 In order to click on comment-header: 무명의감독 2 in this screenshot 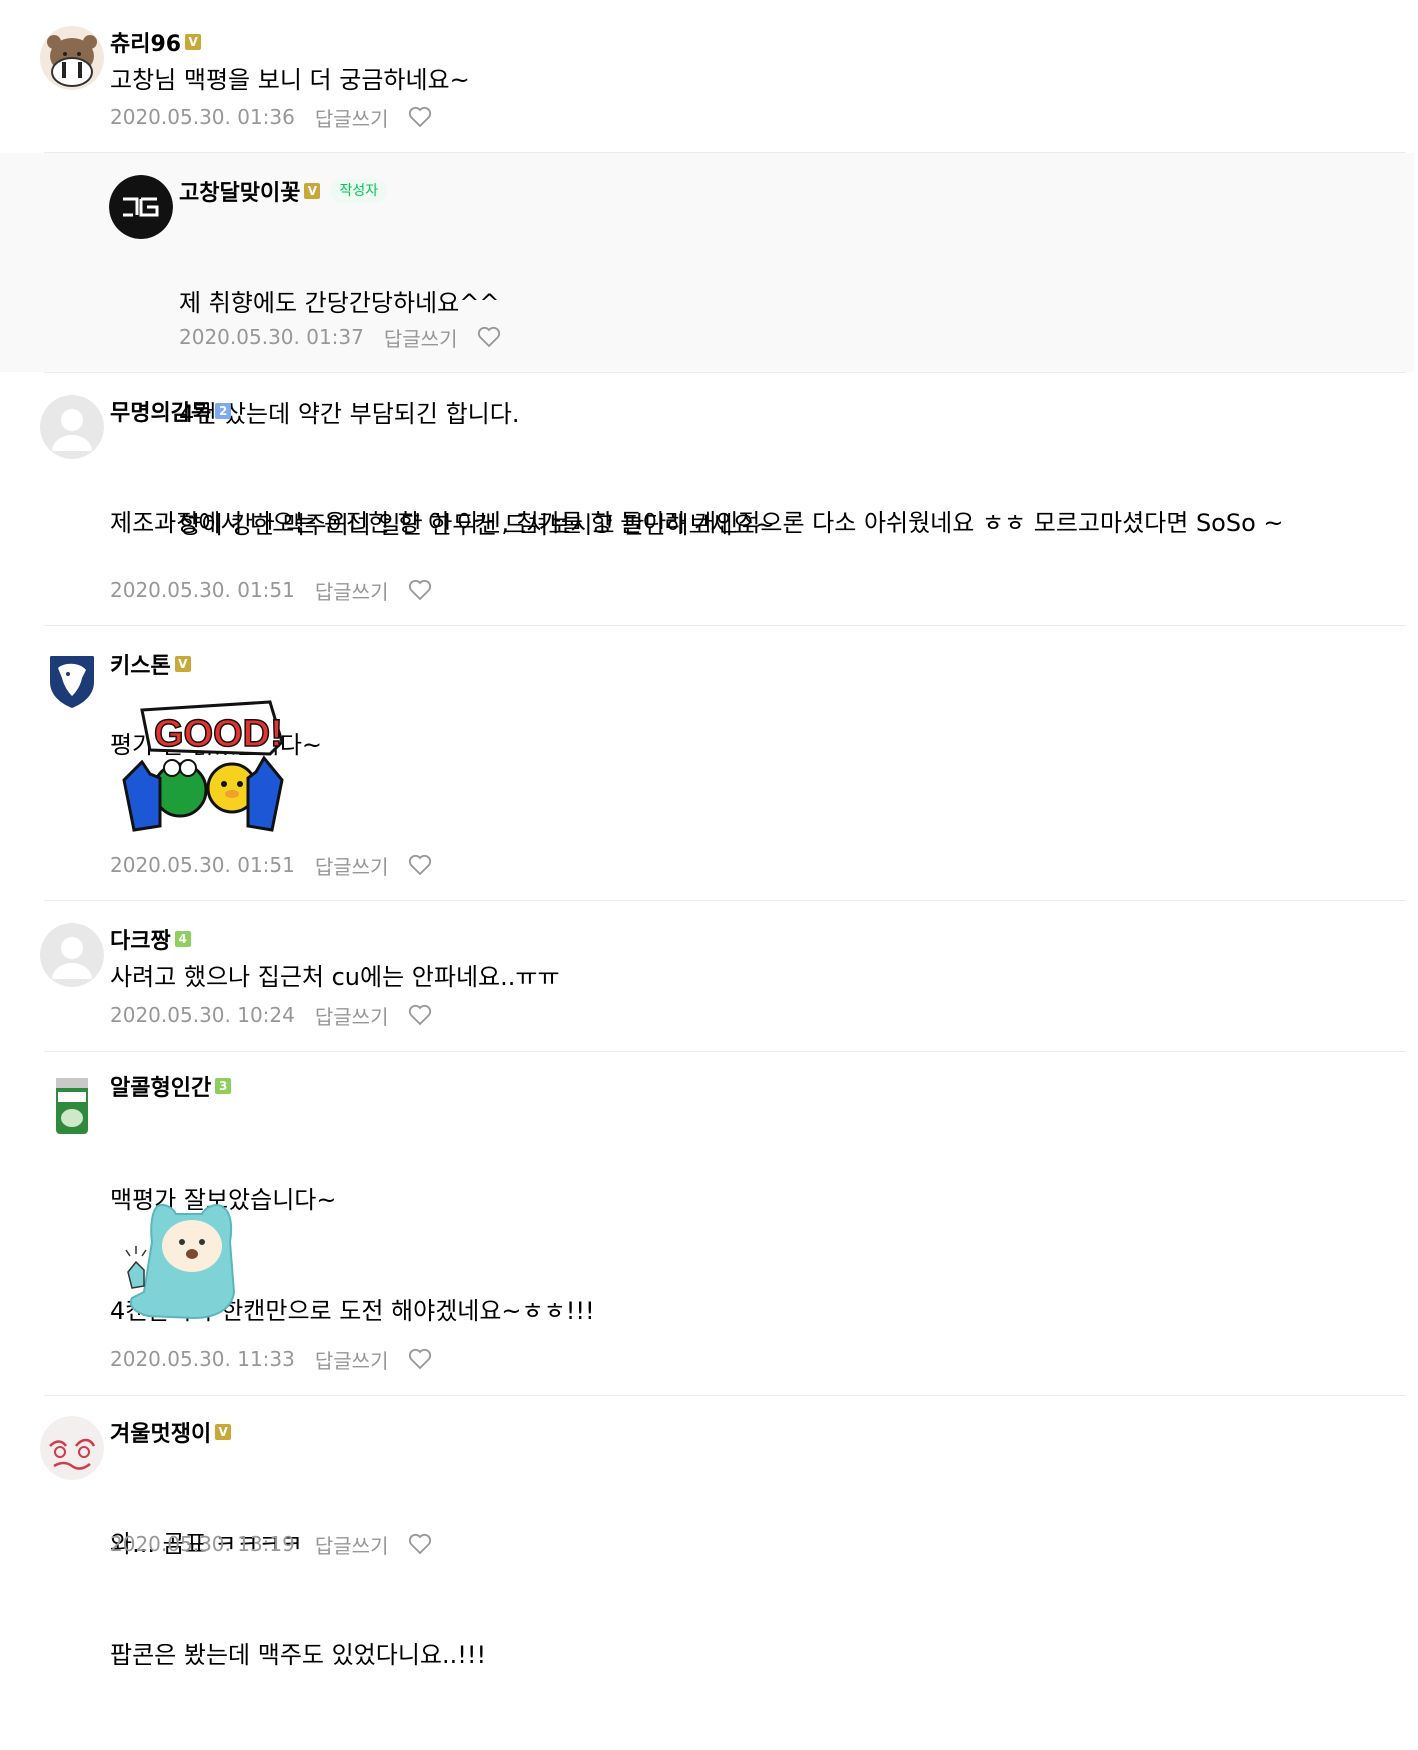, I will do `click(171, 411)`.